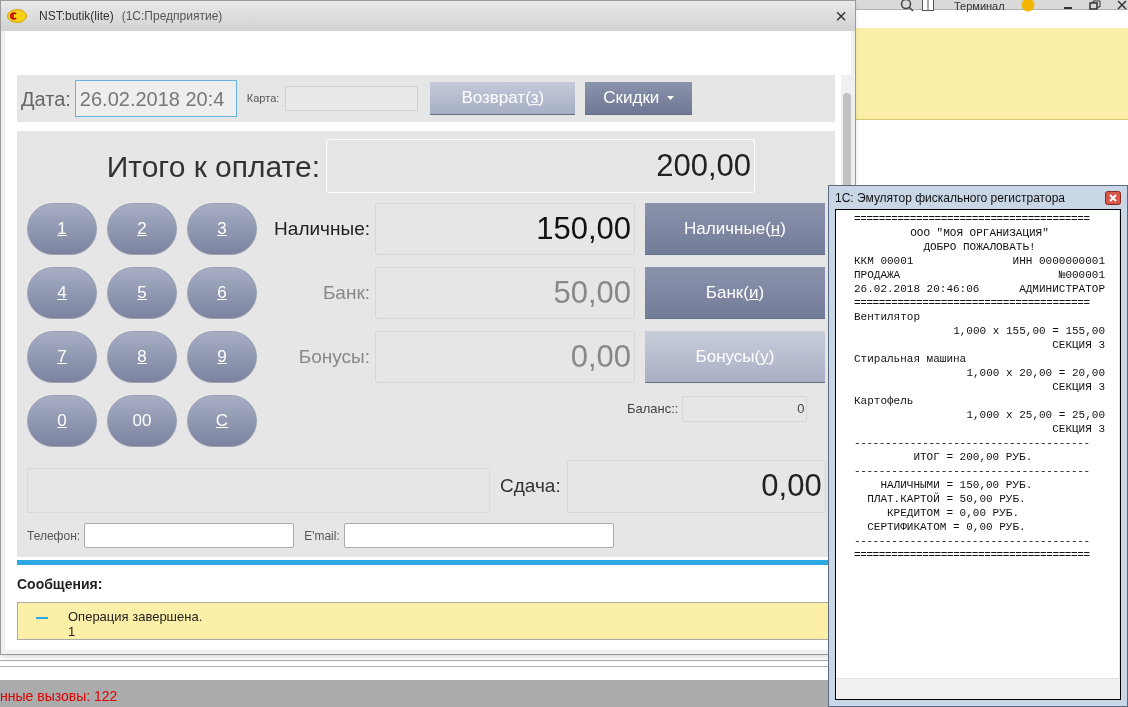 This screenshot has width=1128, height=707. I want to click on payment-field: 50,00, so click(505, 293).